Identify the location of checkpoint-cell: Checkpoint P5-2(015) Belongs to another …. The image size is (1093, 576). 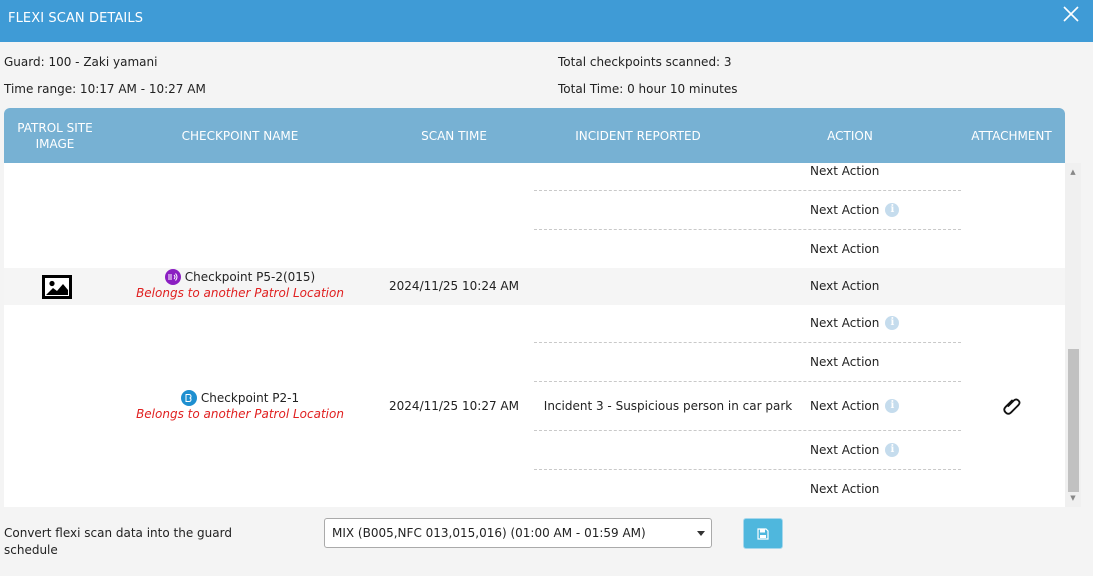
(240, 284).